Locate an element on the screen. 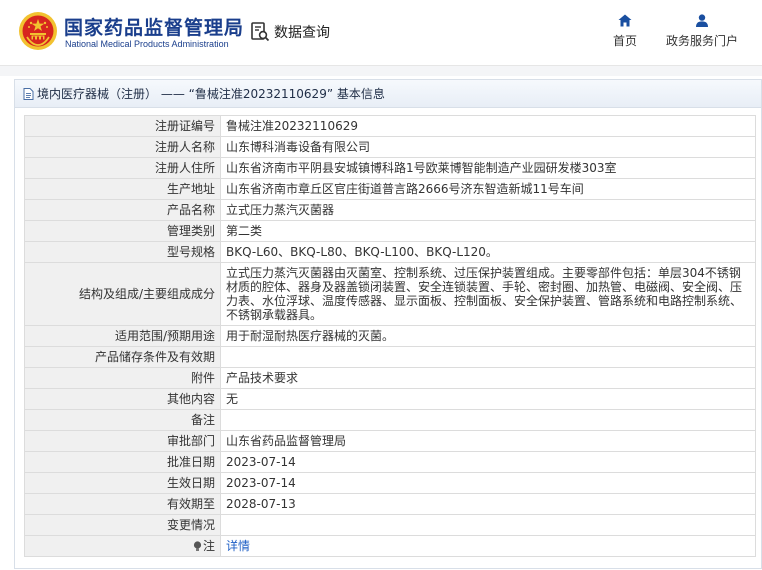  table-row: 产品储存条件及有效期 is located at coordinates (390, 357).